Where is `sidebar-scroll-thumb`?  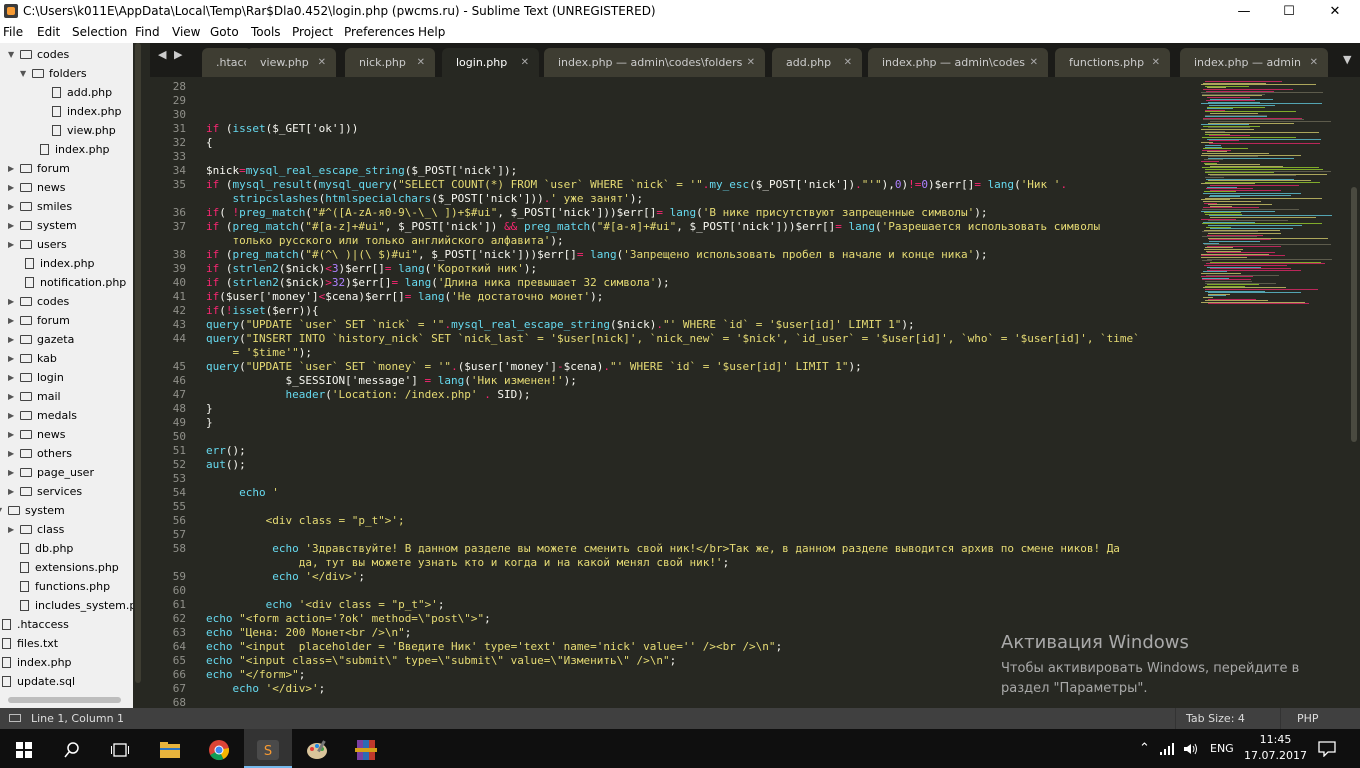 sidebar-scroll-thumb is located at coordinates (138, 363).